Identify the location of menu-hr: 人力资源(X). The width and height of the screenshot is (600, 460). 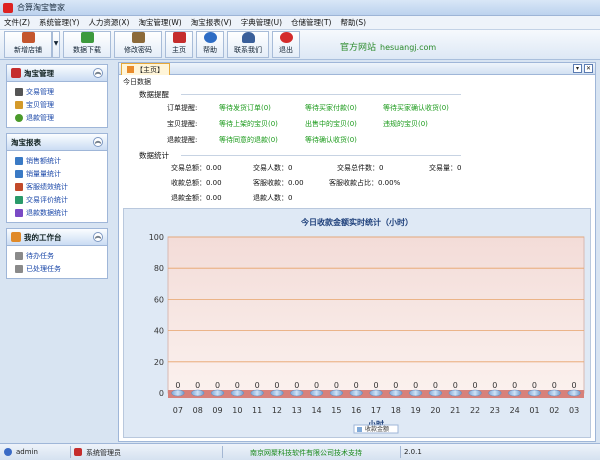
(108, 22).